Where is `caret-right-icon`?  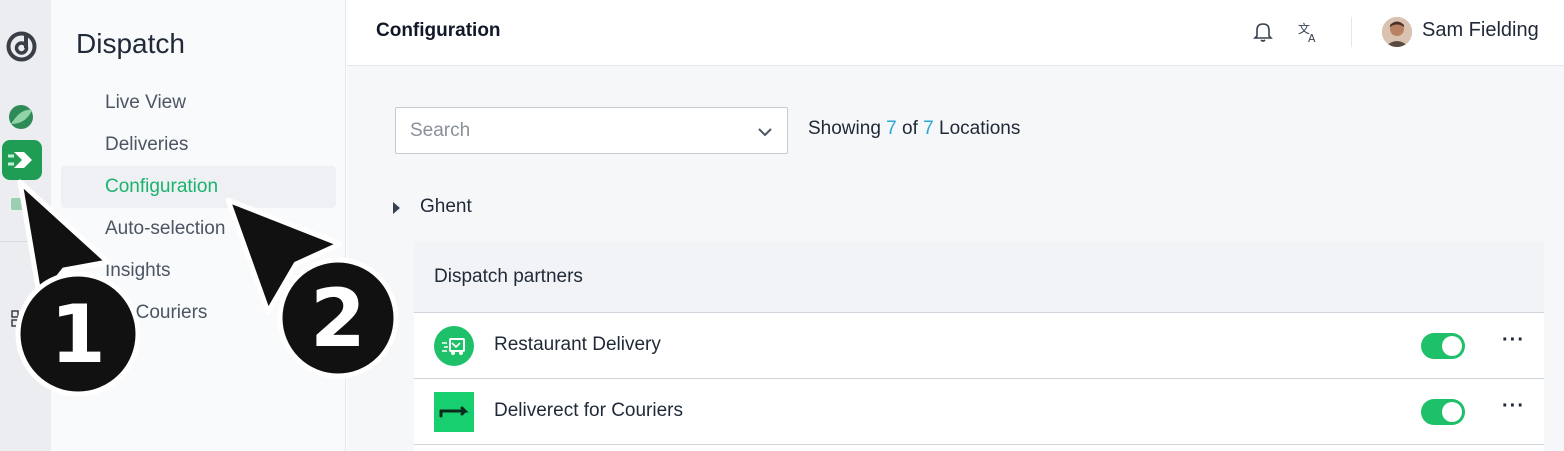 caret-right-icon is located at coordinates (396, 208).